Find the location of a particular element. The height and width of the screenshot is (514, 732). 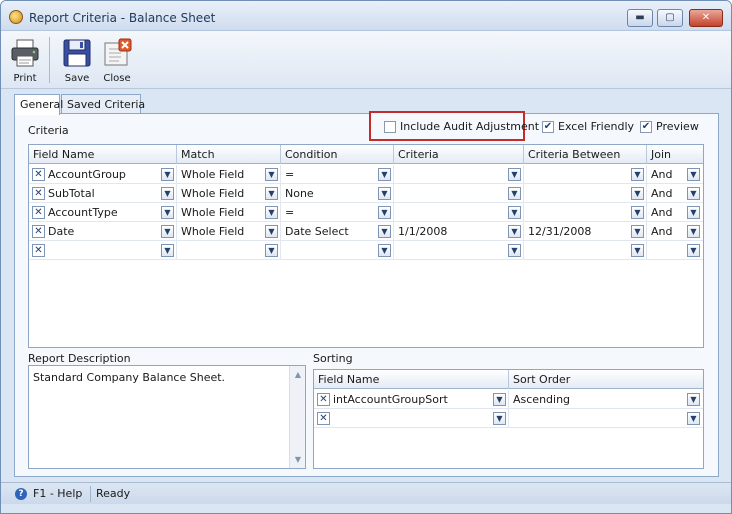

excel-friendly-checkbox: ✔ Excel Friendly is located at coordinates (588, 126).